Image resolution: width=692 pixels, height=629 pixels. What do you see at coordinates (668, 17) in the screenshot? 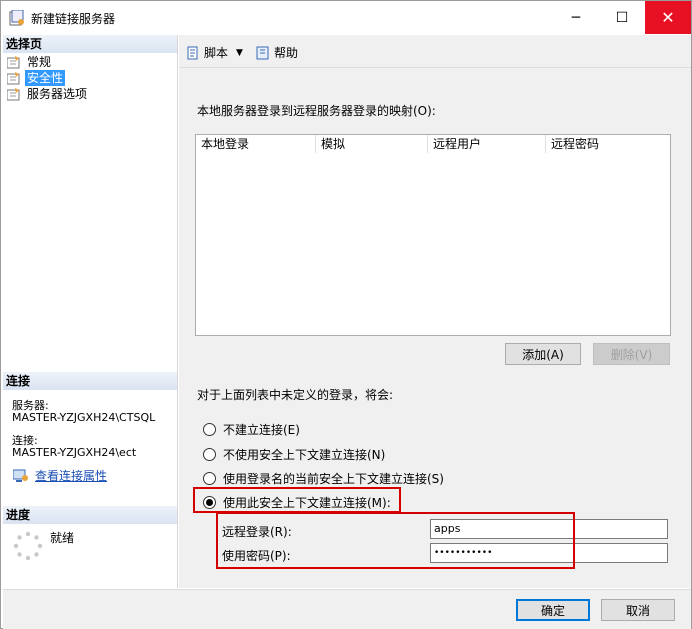
I see `close-button: ✕` at bounding box center [668, 17].